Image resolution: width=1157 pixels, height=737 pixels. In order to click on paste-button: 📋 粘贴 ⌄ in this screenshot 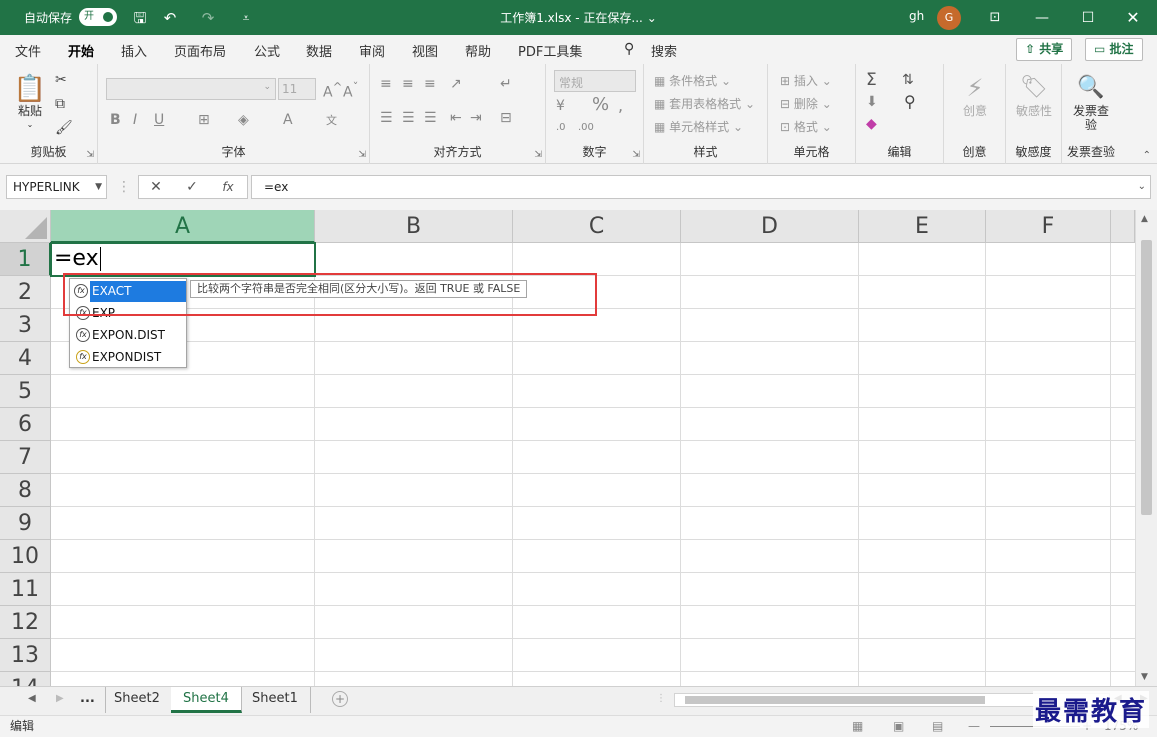, I will do `click(30, 103)`.